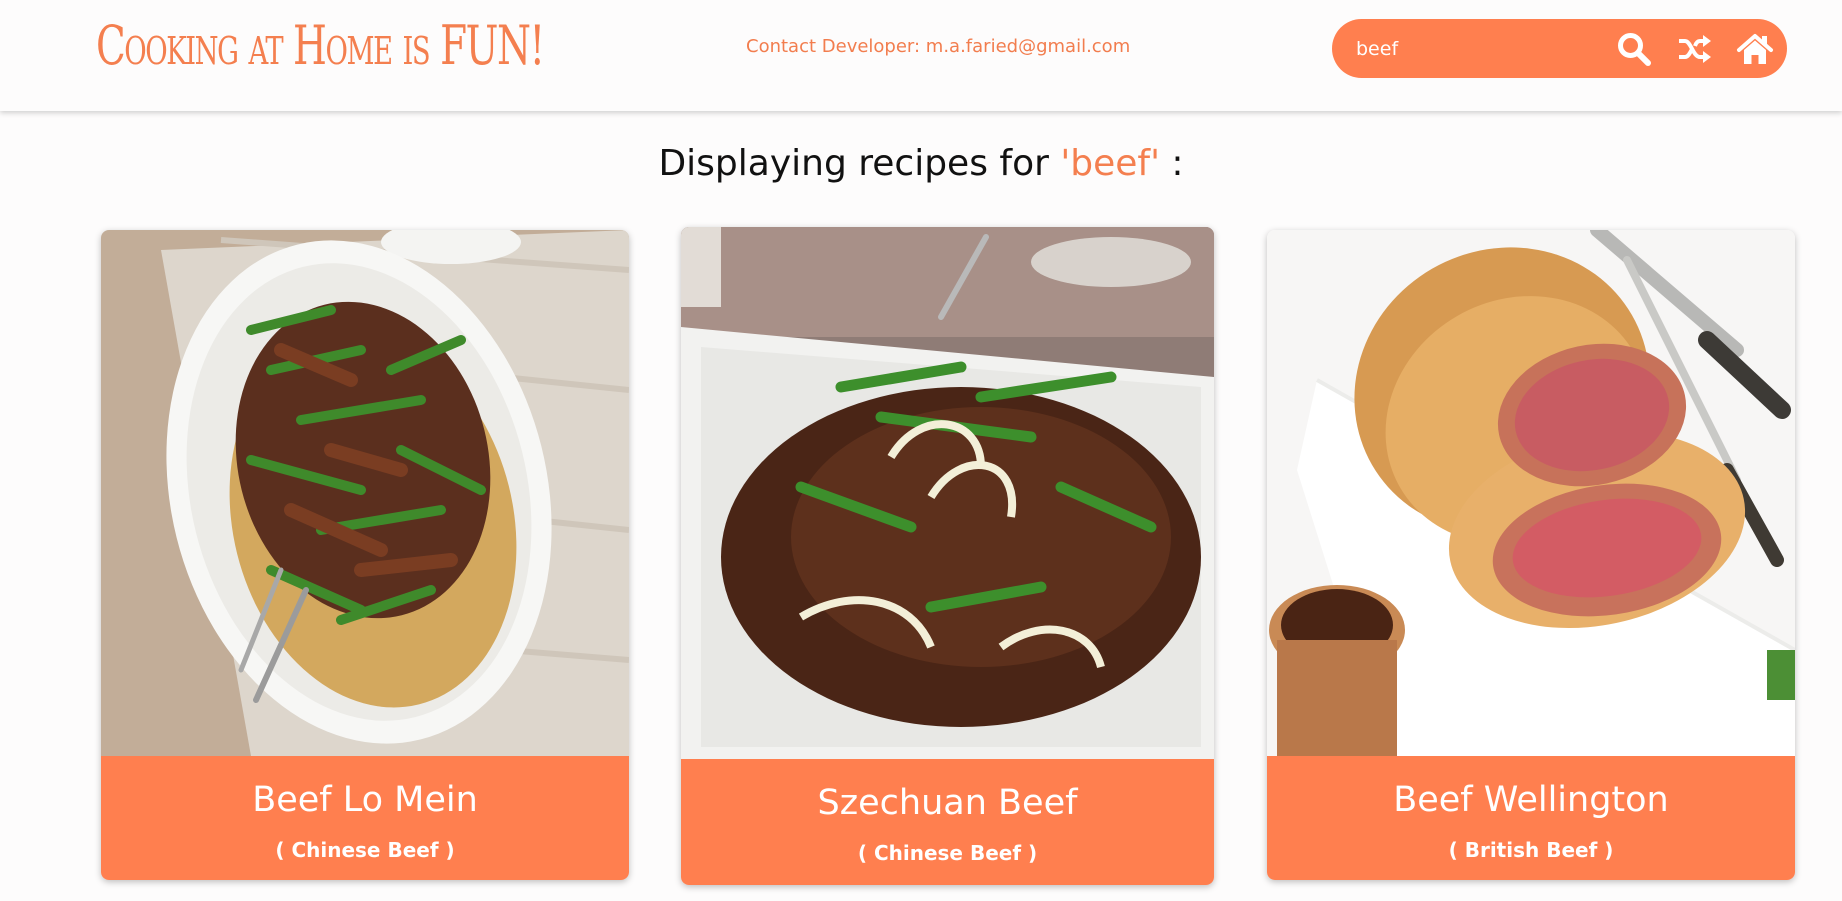 The image size is (1842, 901). I want to click on recipe-caption: Szechuan Beef ( Chinese Beef ), so click(947, 822).